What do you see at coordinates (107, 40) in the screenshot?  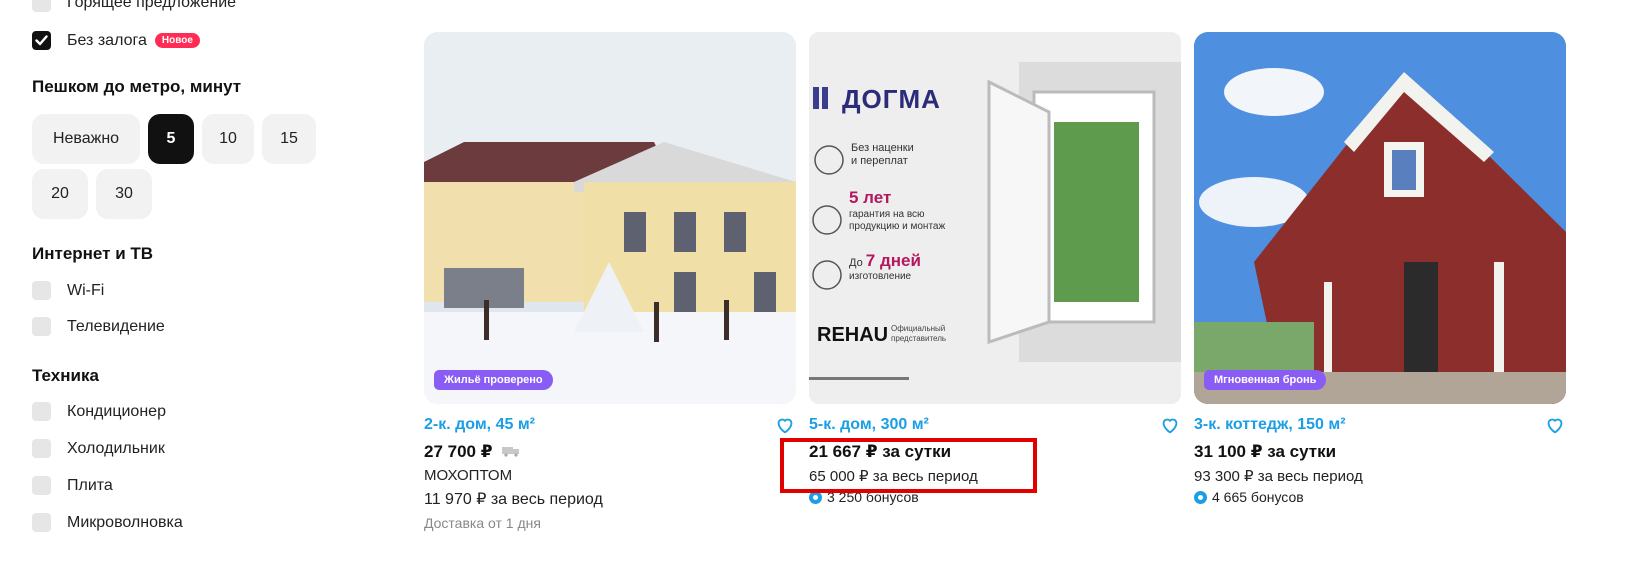 I see `filter-no-deposit-label: Без залога` at bounding box center [107, 40].